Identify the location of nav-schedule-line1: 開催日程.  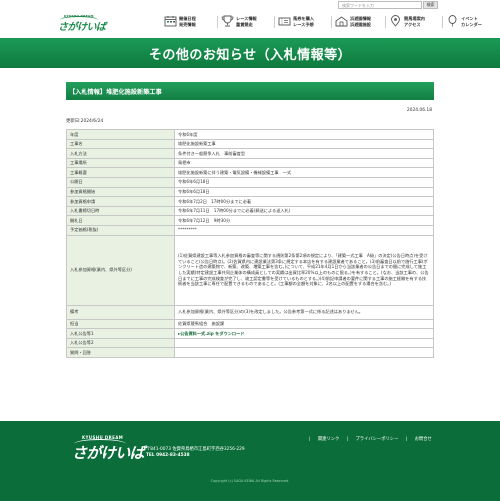
(187, 18).